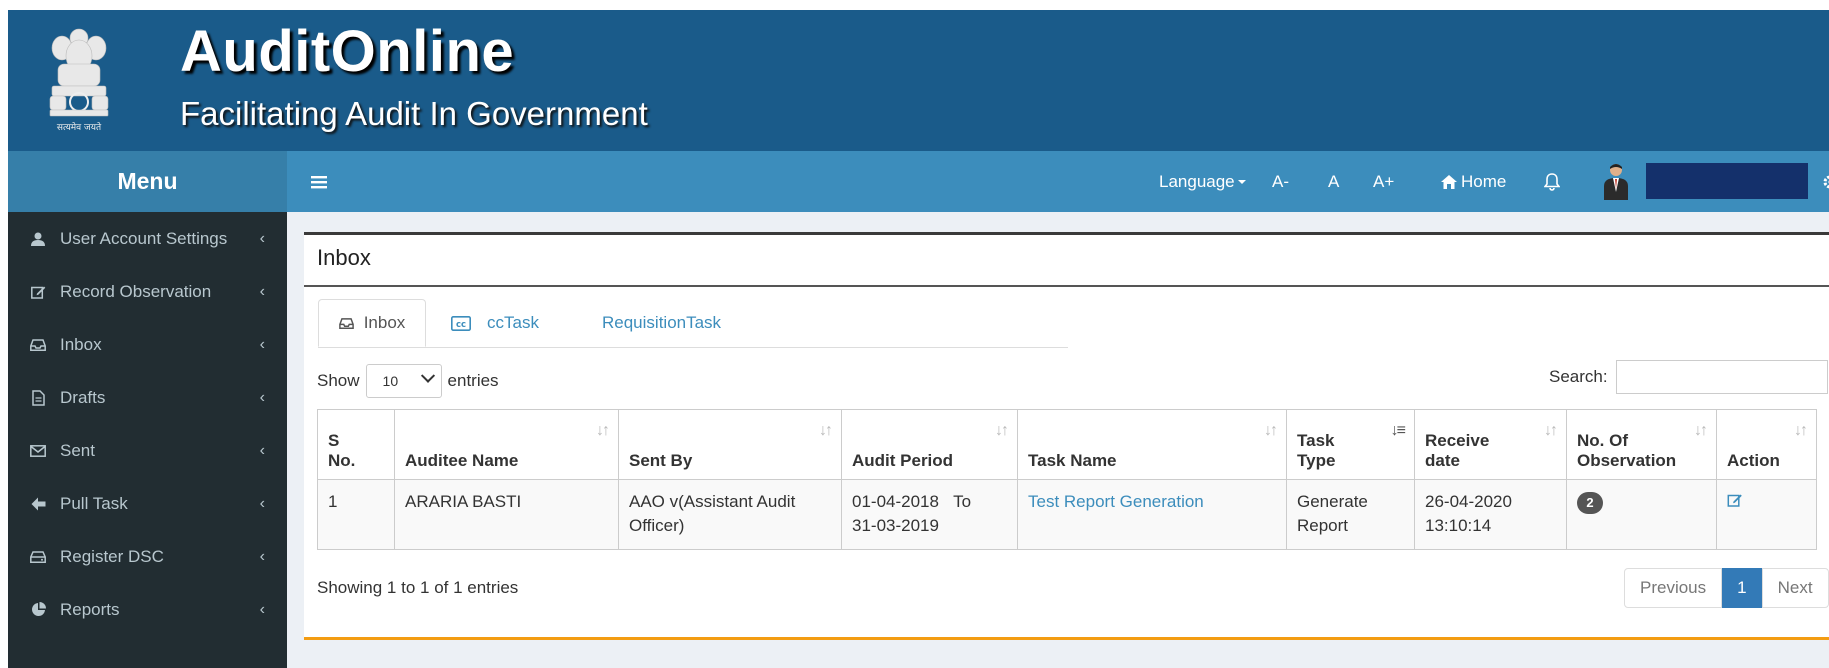 The height and width of the screenshot is (668, 1829). I want to click on entries-select: 10, so click(403, 381).